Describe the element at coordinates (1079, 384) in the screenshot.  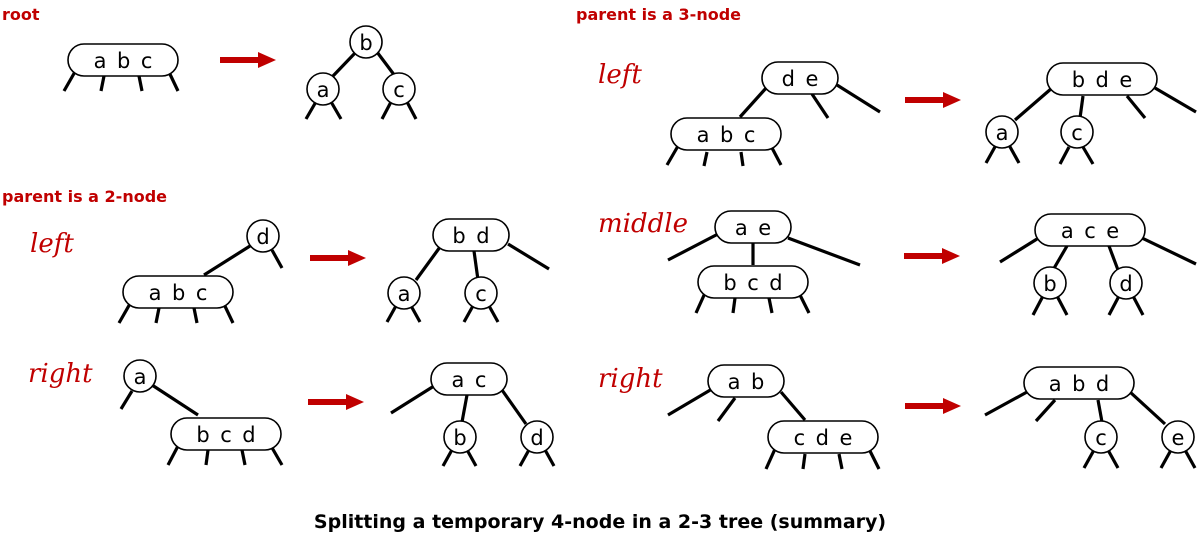
I see `node-keys: a b d` at that location.